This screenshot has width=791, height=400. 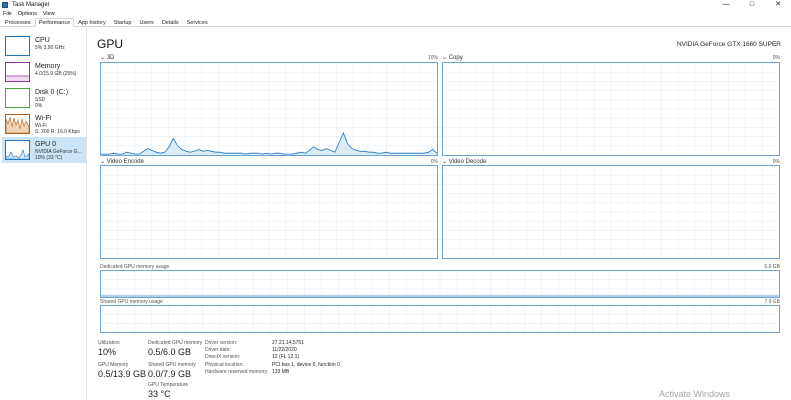 What do you see at coordinates (695, 394) in the screenshot?
I see `activate-windows-watermark: Activate Windows` at bounding box center [695, 394].